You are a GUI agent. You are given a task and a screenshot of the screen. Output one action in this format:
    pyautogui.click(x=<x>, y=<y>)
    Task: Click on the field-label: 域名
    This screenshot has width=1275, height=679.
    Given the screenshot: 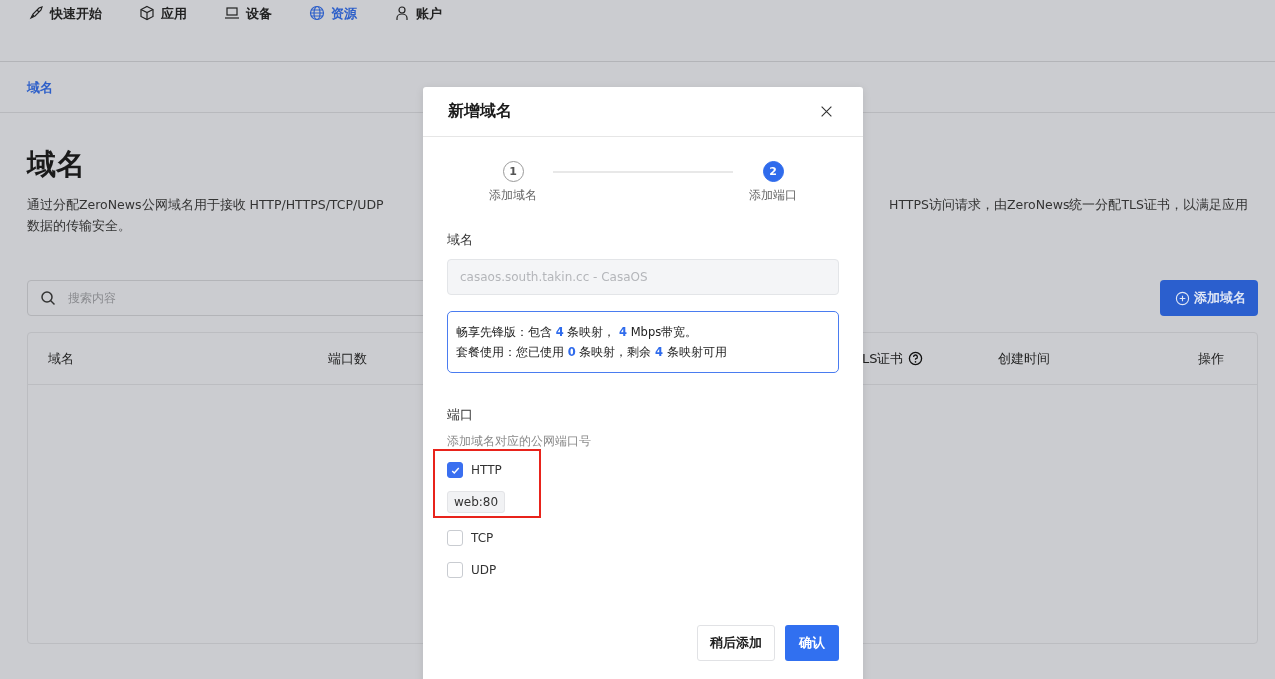 What is the action you would take?
    pyautogui.click(x=460, y=240)
    